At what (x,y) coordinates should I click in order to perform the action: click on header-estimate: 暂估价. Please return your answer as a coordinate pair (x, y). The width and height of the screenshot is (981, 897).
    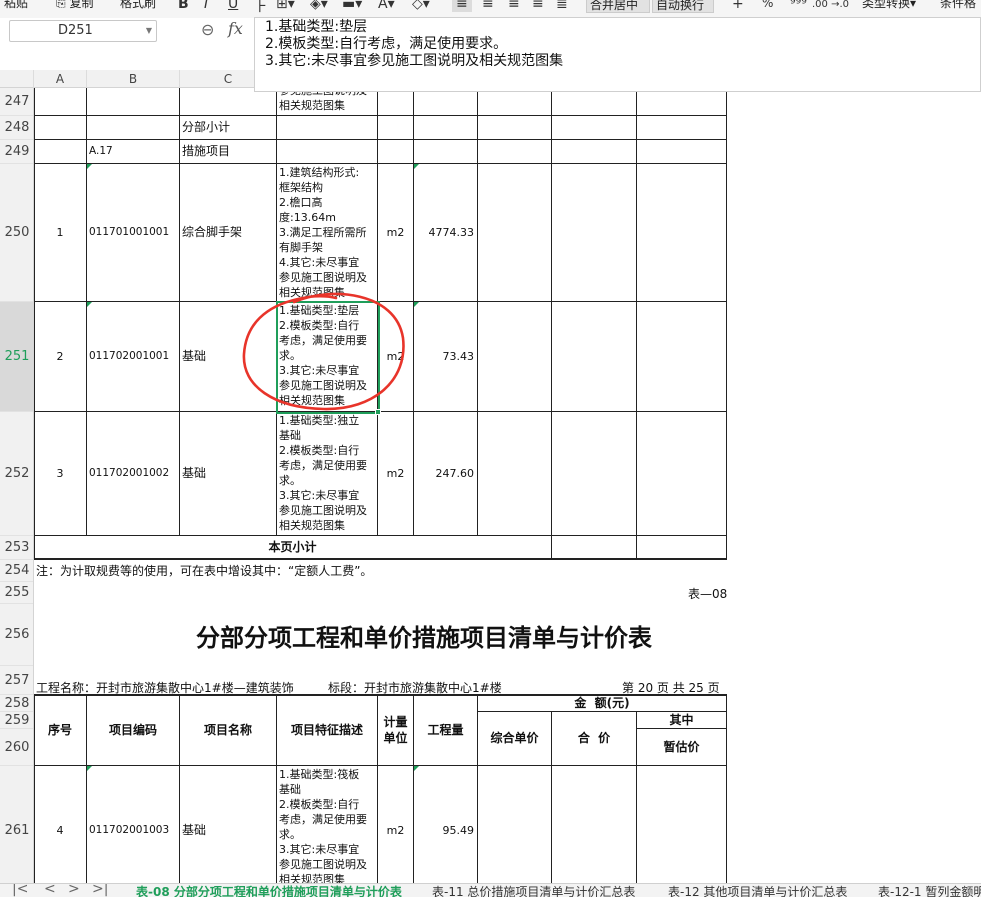
    Looking at the image, I should click on (682, 747).